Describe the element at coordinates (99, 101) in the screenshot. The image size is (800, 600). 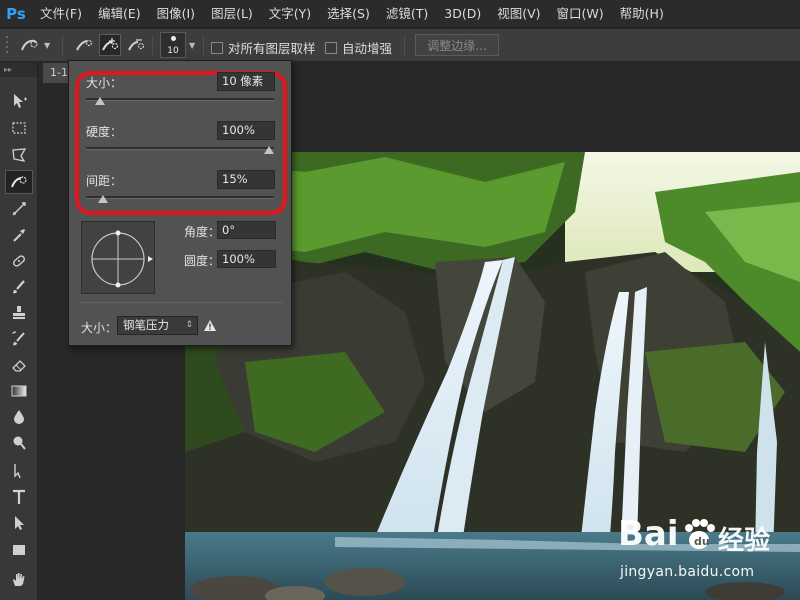
I see `size-slider-thumb` at that location.